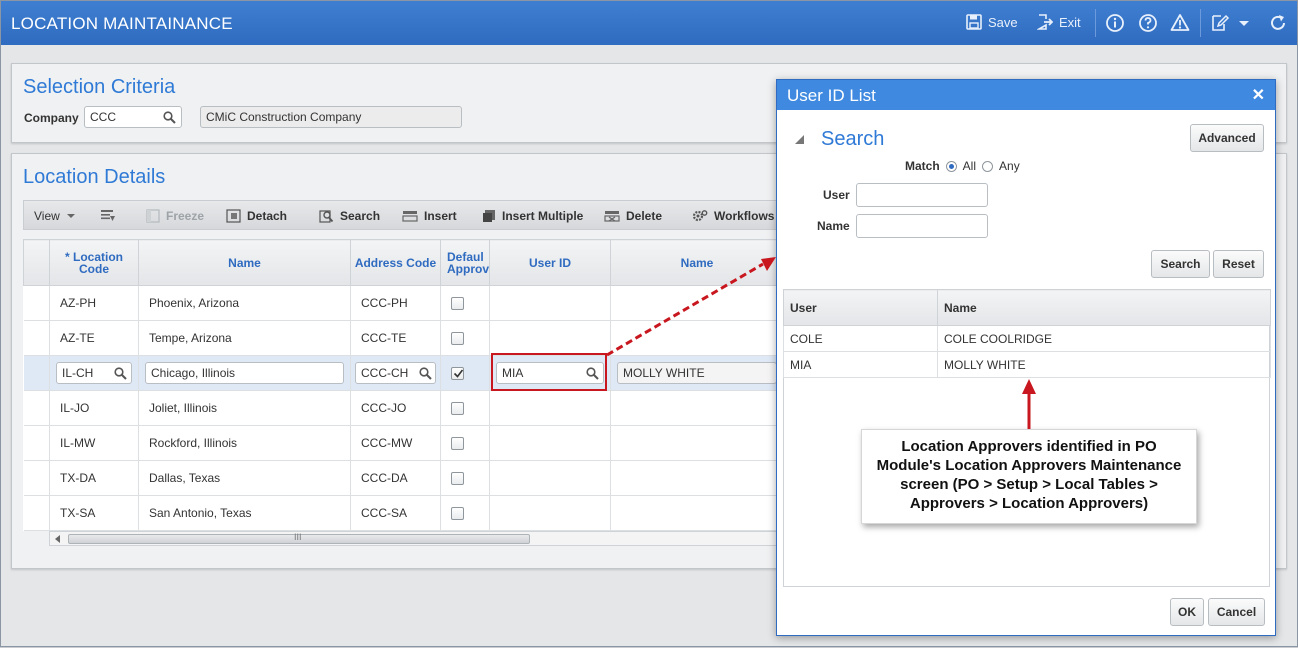 The height and width of the screenshot is (648, 1298). I want to click on callout-arrow-head-icon, so click(1029, 386).